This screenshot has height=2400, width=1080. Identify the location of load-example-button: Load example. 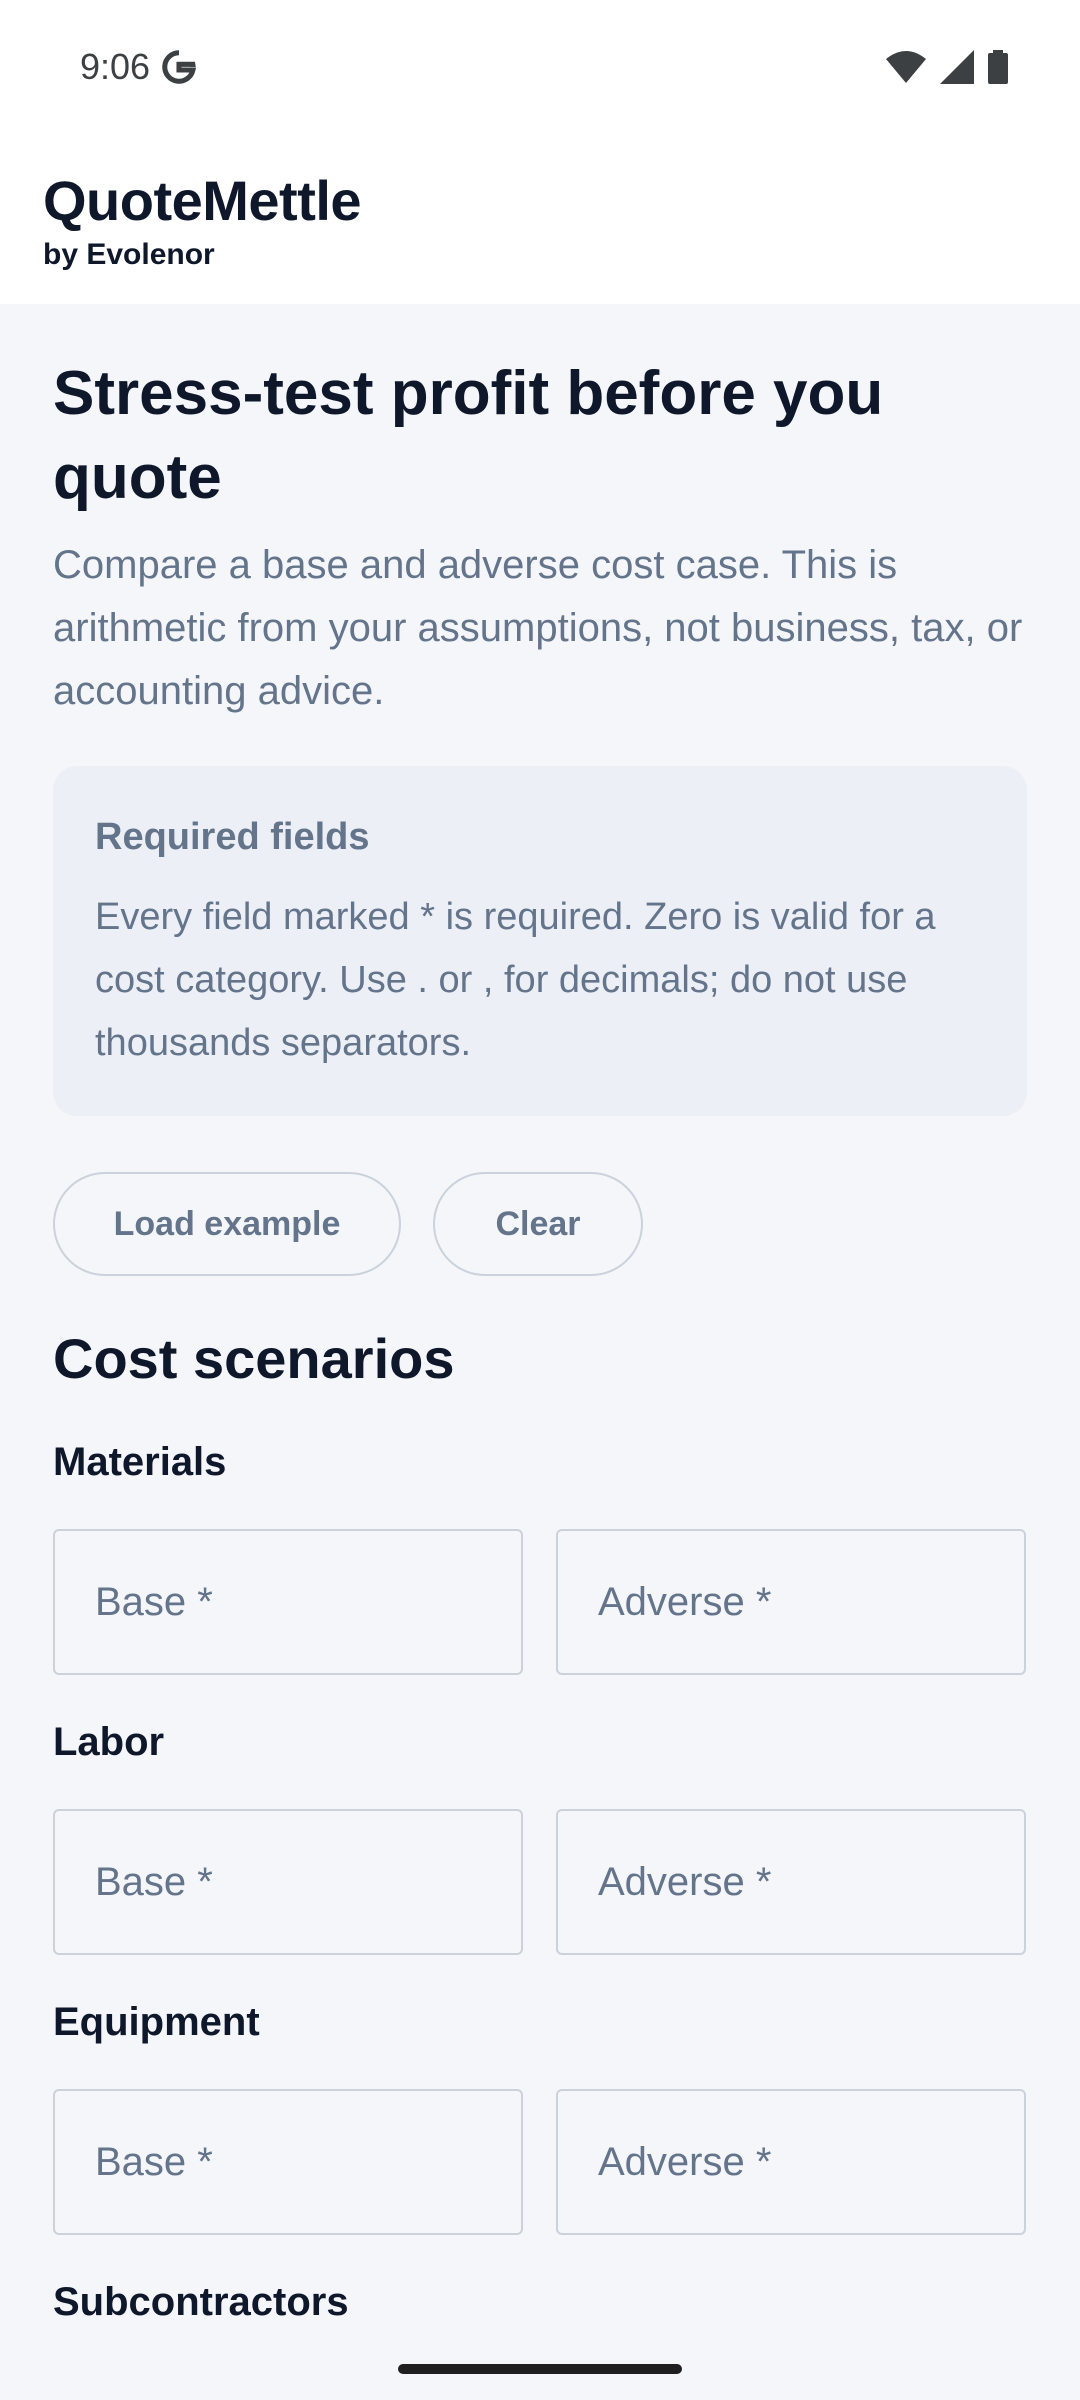
(227, 1224).